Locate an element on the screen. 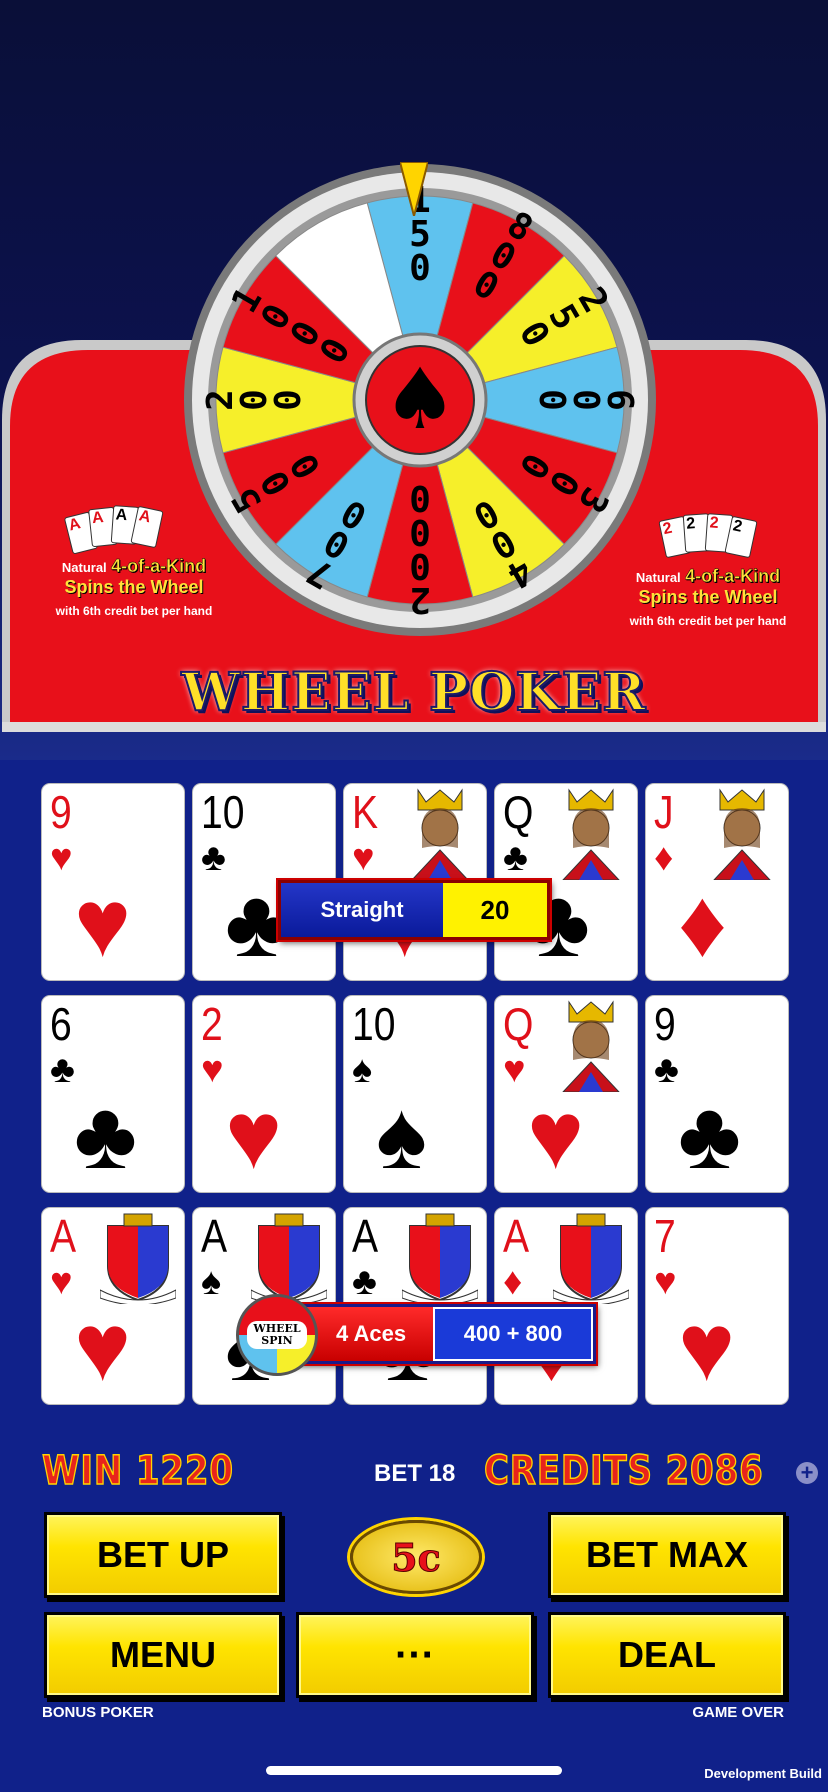  promo-cards-twos: 2 2 2 2 is located at coordinates (708, 537).